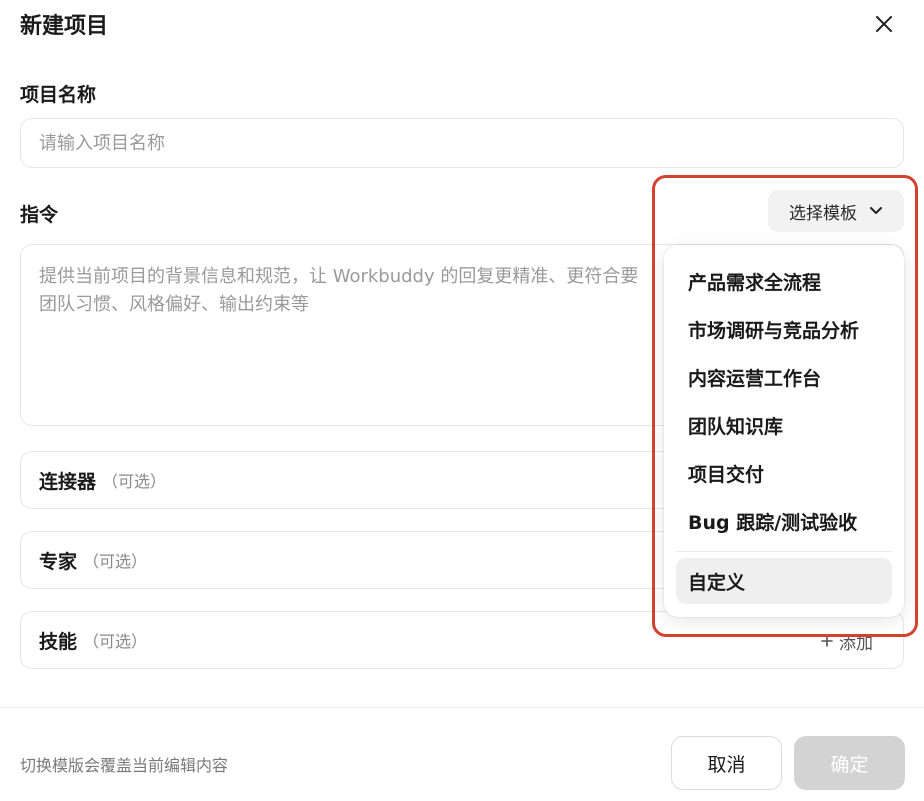  What do you see at coordinates (39, 215) in the screenshot?
I see `instruction-label: 指令` at bounding box center [39, 215].